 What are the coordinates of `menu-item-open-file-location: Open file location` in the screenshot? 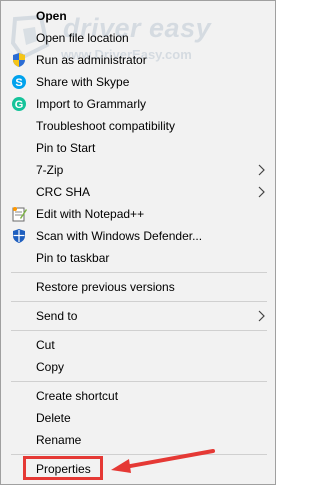 It's located at (138, 38).